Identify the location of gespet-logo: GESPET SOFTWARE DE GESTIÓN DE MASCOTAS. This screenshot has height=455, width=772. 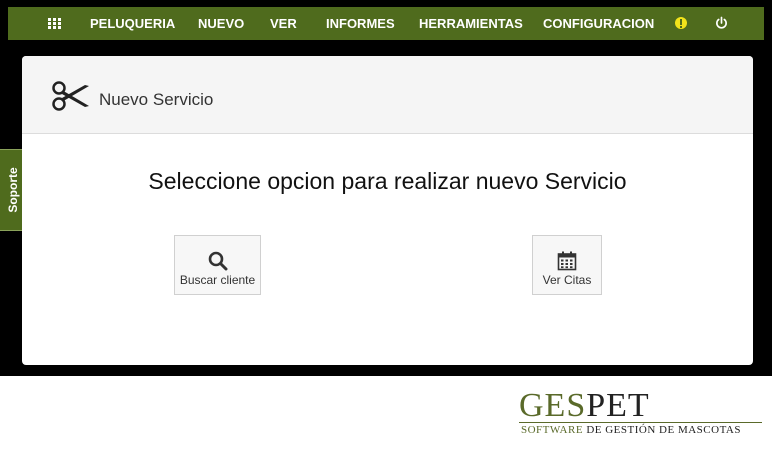
(641, 415).